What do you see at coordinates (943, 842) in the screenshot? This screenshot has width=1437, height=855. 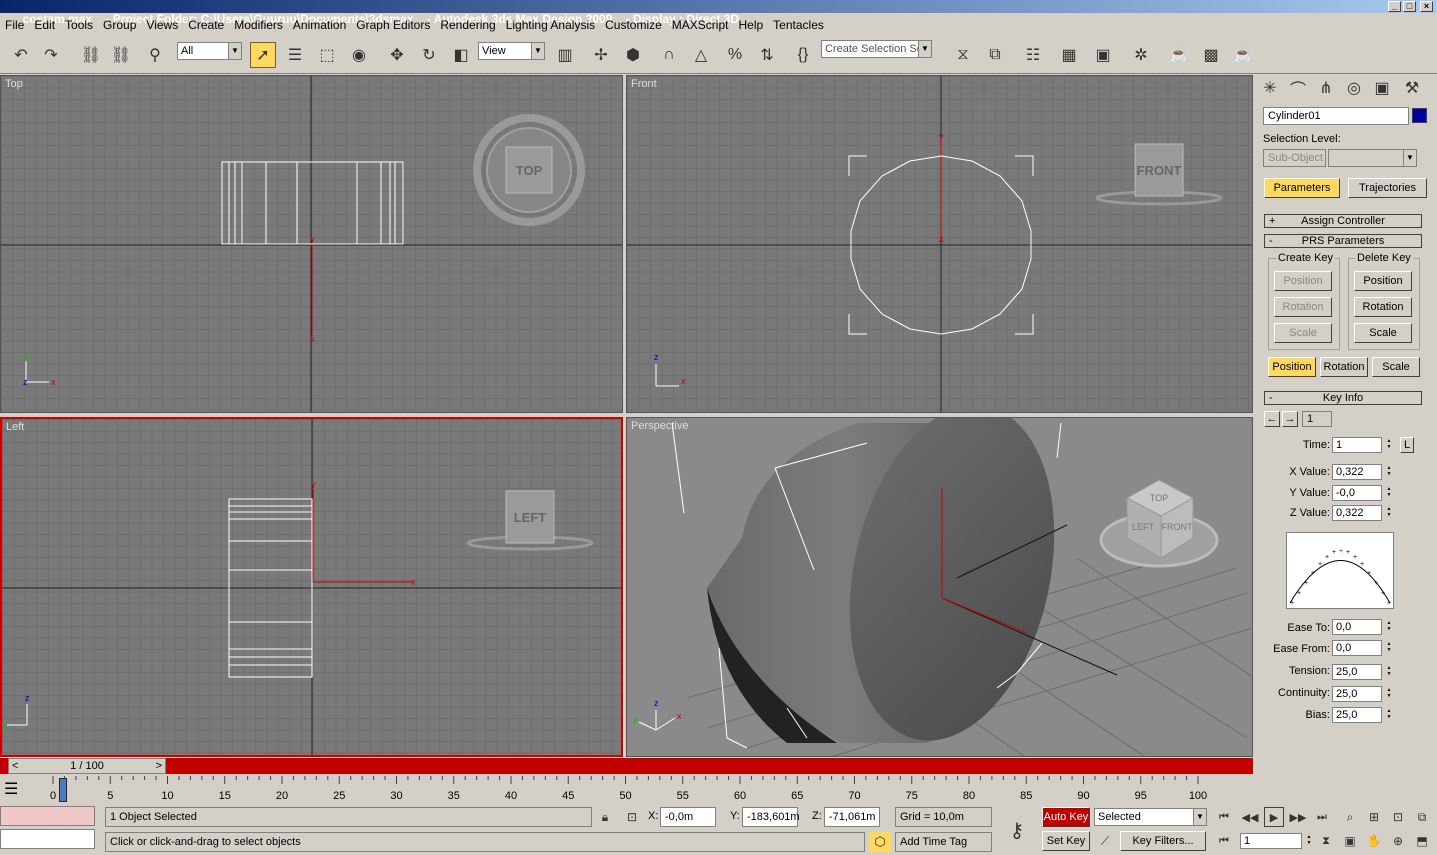 I see `add-time-tag-button: Add Time Tag` at bounding box center [943, 842].